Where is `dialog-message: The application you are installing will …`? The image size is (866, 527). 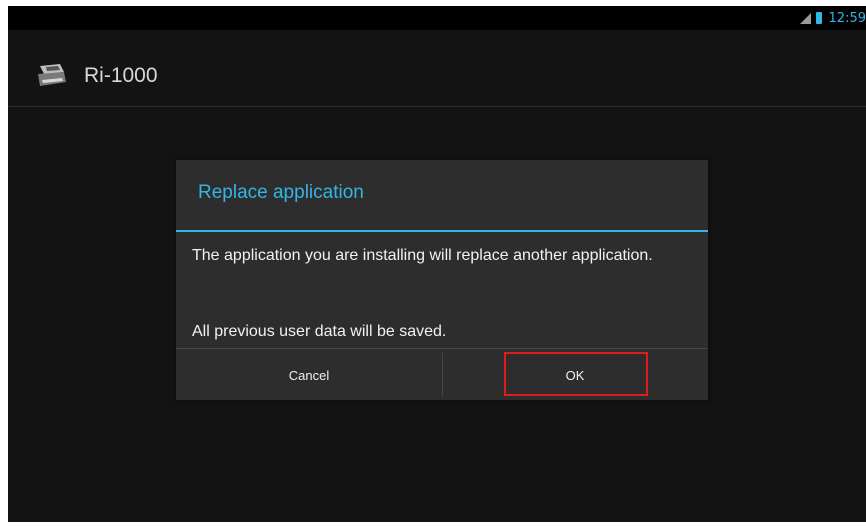 dialog-message: The application you are installing will … is located at coordinates (422, 255).